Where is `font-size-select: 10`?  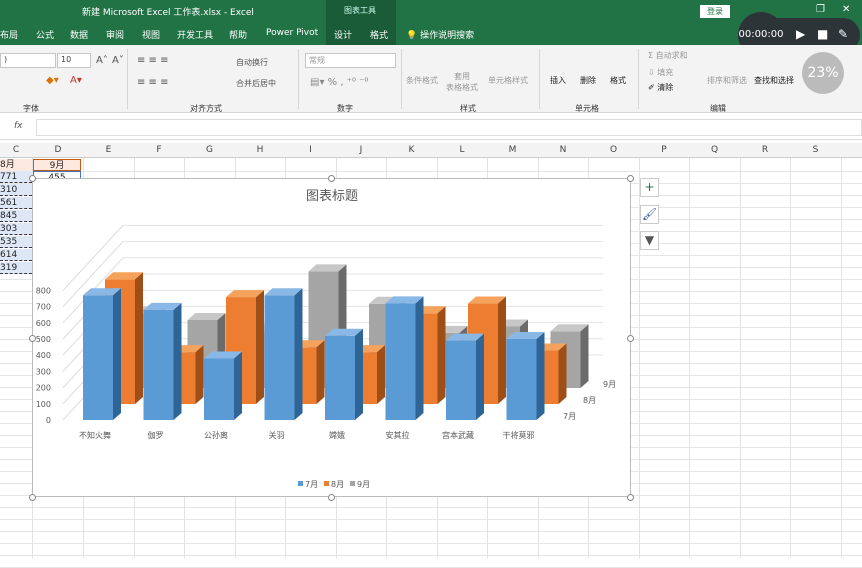
font-size-select: 10 is located at coordinates (74, 60).